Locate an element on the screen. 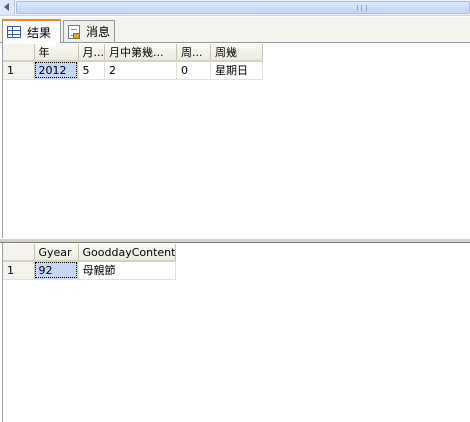 This screenshot has height=422, width=470. results-grid-icon is located at coordinates (14, 32).